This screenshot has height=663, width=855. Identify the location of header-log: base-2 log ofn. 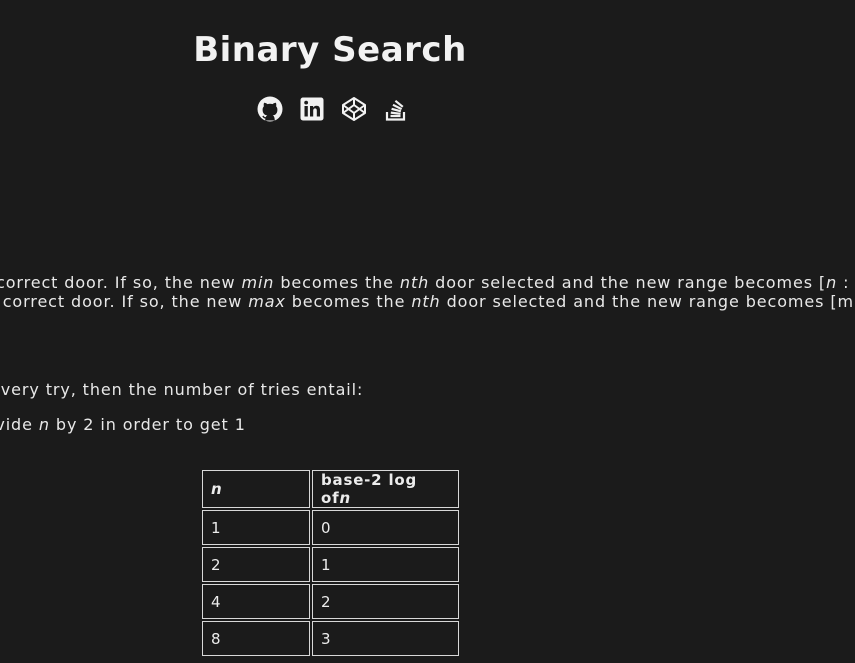
(385, 489).